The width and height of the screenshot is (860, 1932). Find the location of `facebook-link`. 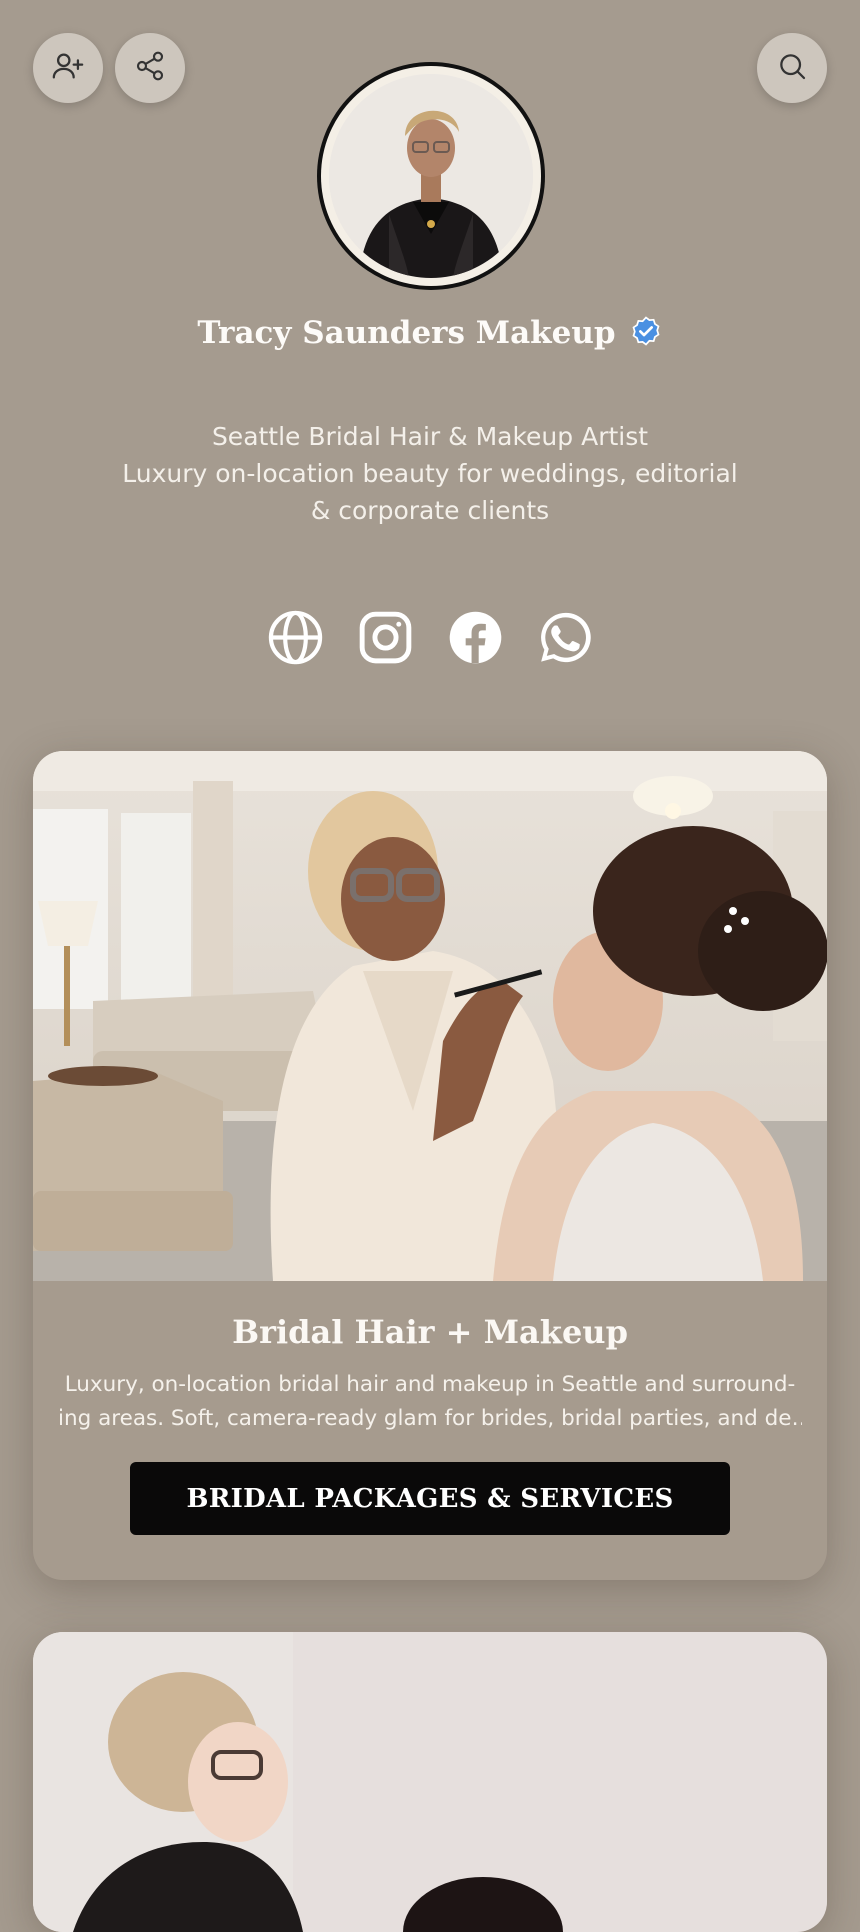

facebook-link is located at coordinates (475, 639).